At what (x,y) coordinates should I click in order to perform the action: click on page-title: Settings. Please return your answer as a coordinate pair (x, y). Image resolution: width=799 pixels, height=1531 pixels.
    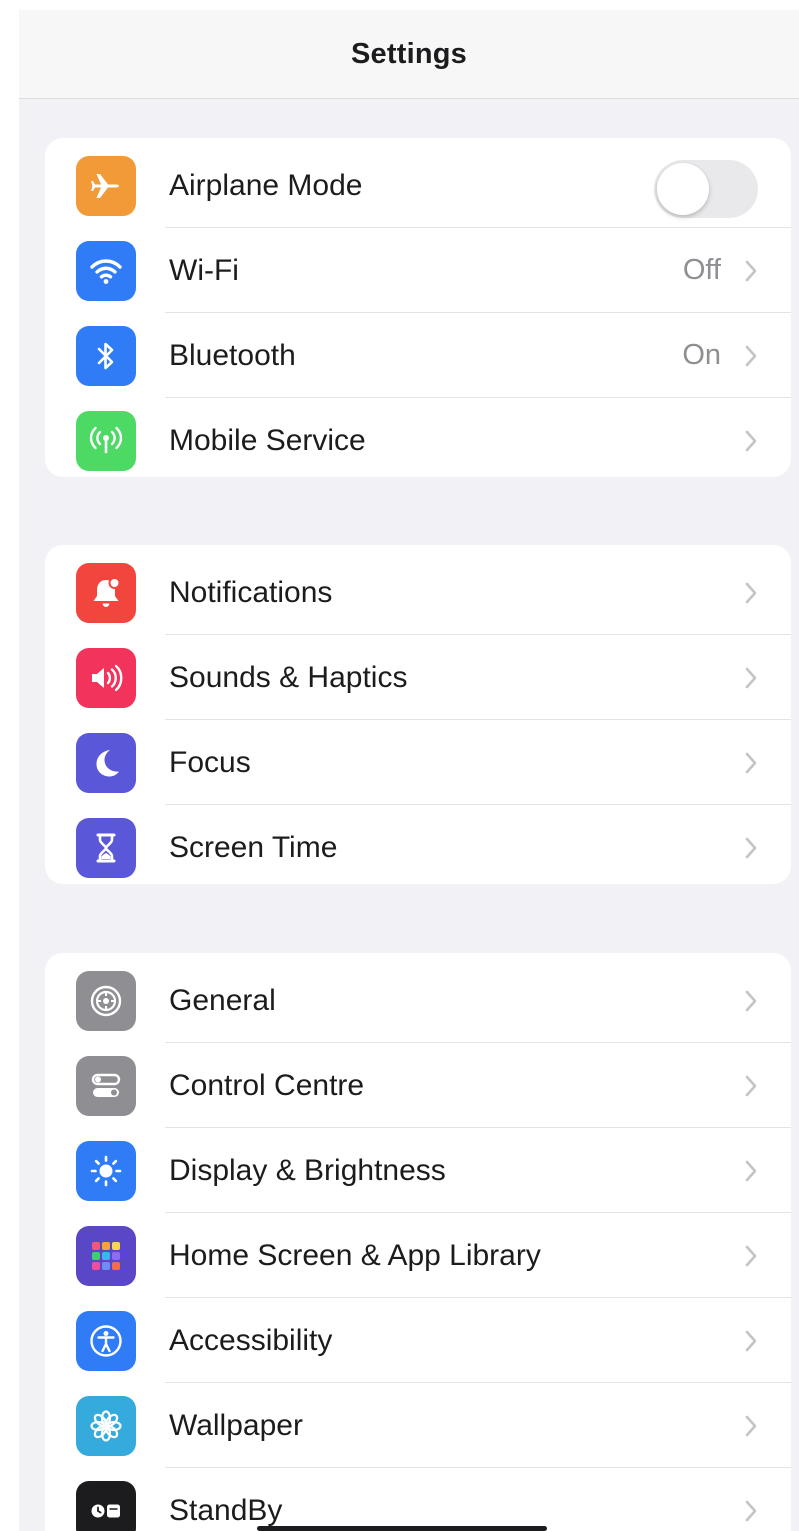
    Looking at the image, I should click on (409, 53).